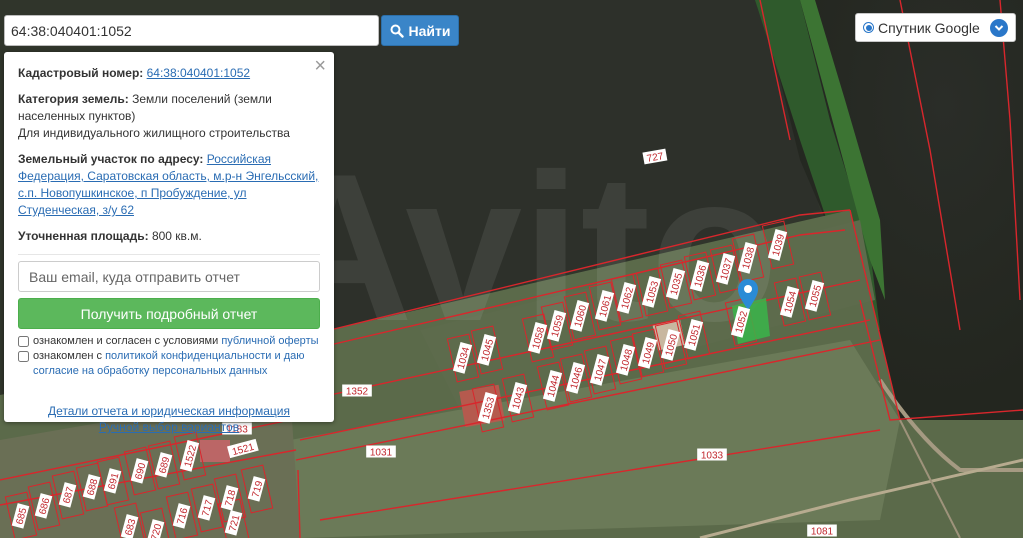  What do you see at coordinates (169, 427) in the screenshot?
I see `manual-selection-link: Ручной выбор вариантов` at bounding box center [169, 427].